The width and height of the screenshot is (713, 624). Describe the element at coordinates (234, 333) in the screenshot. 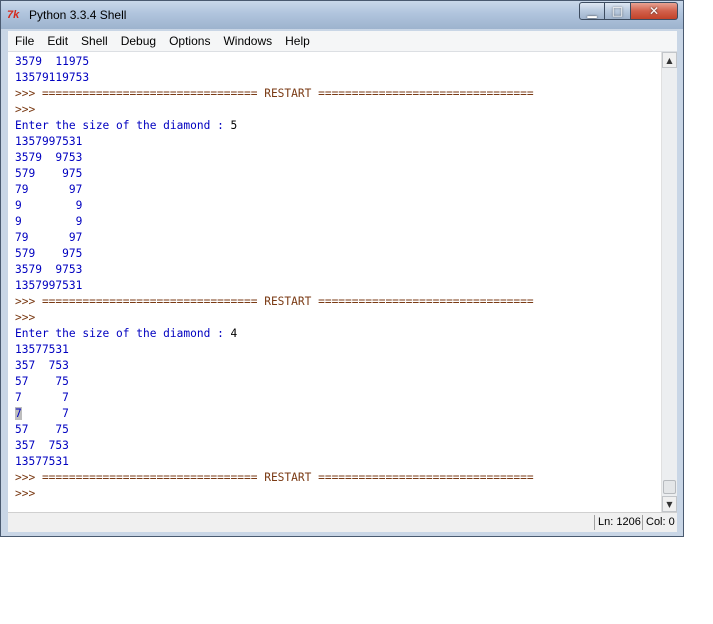

I see `user-input-text: 4` at that location.